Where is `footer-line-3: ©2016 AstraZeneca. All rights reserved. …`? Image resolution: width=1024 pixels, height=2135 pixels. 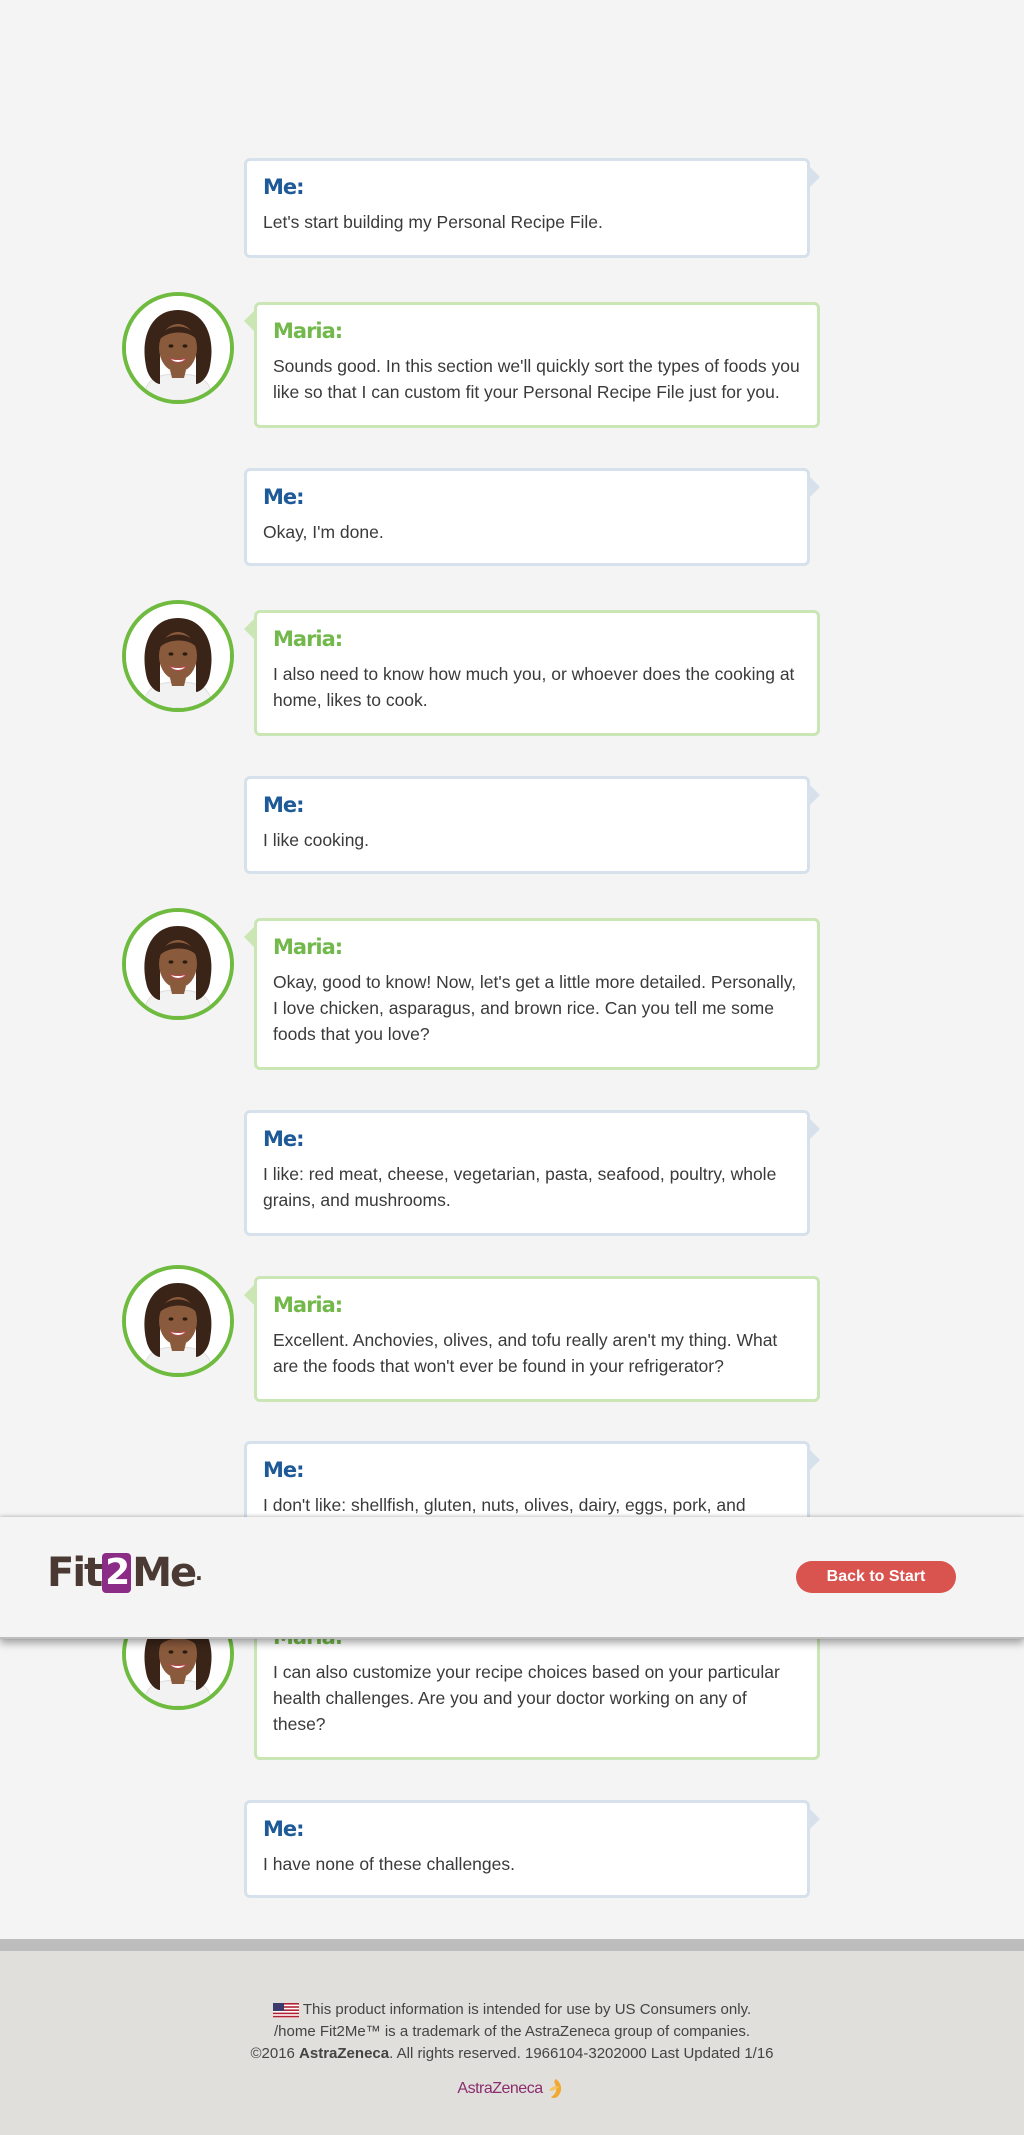
footer-line-3: ©2016 AstraZeneca. All rights reserved. … is located at coordinates (512, 2054).